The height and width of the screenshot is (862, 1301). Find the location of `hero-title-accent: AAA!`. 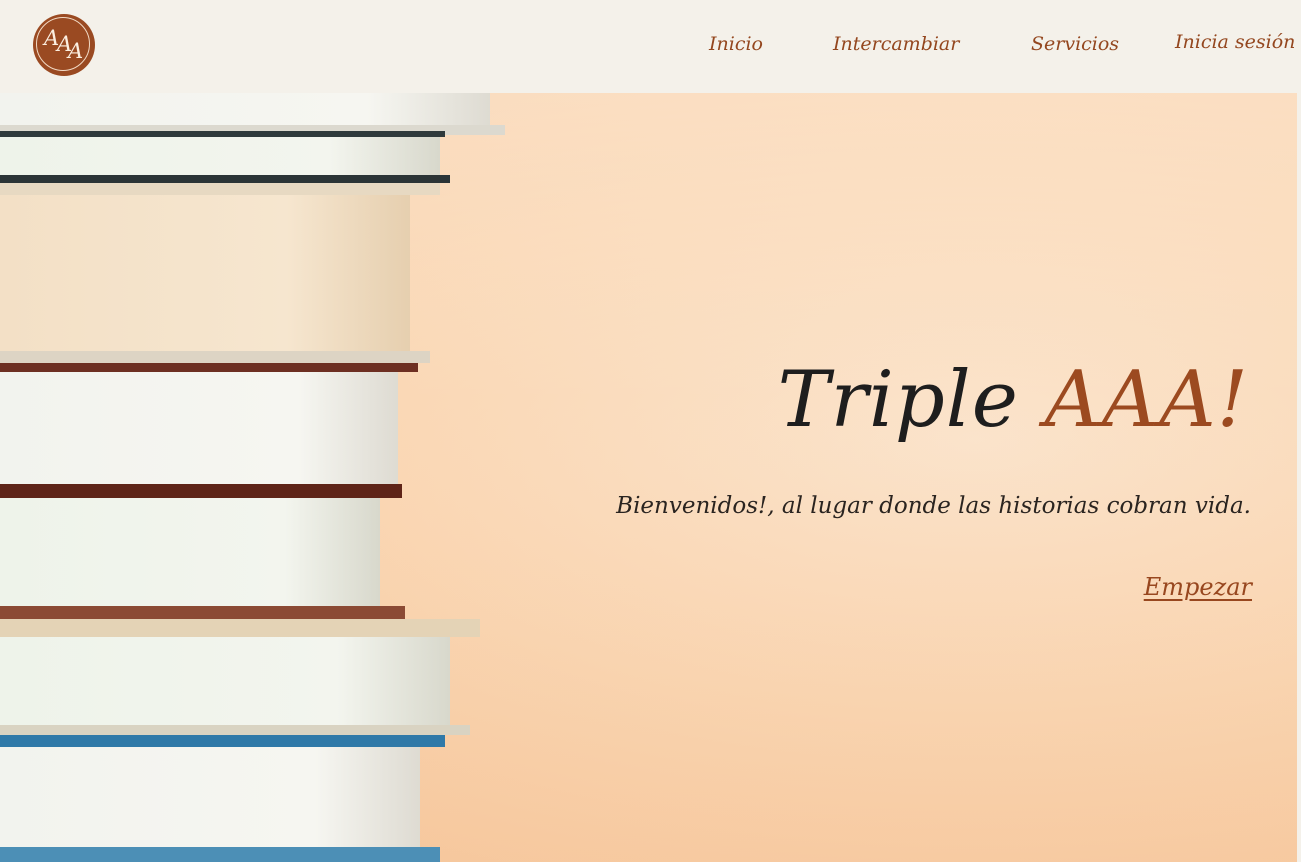

hero-title-accent: AAA! is located at coordinates (1147, 400).